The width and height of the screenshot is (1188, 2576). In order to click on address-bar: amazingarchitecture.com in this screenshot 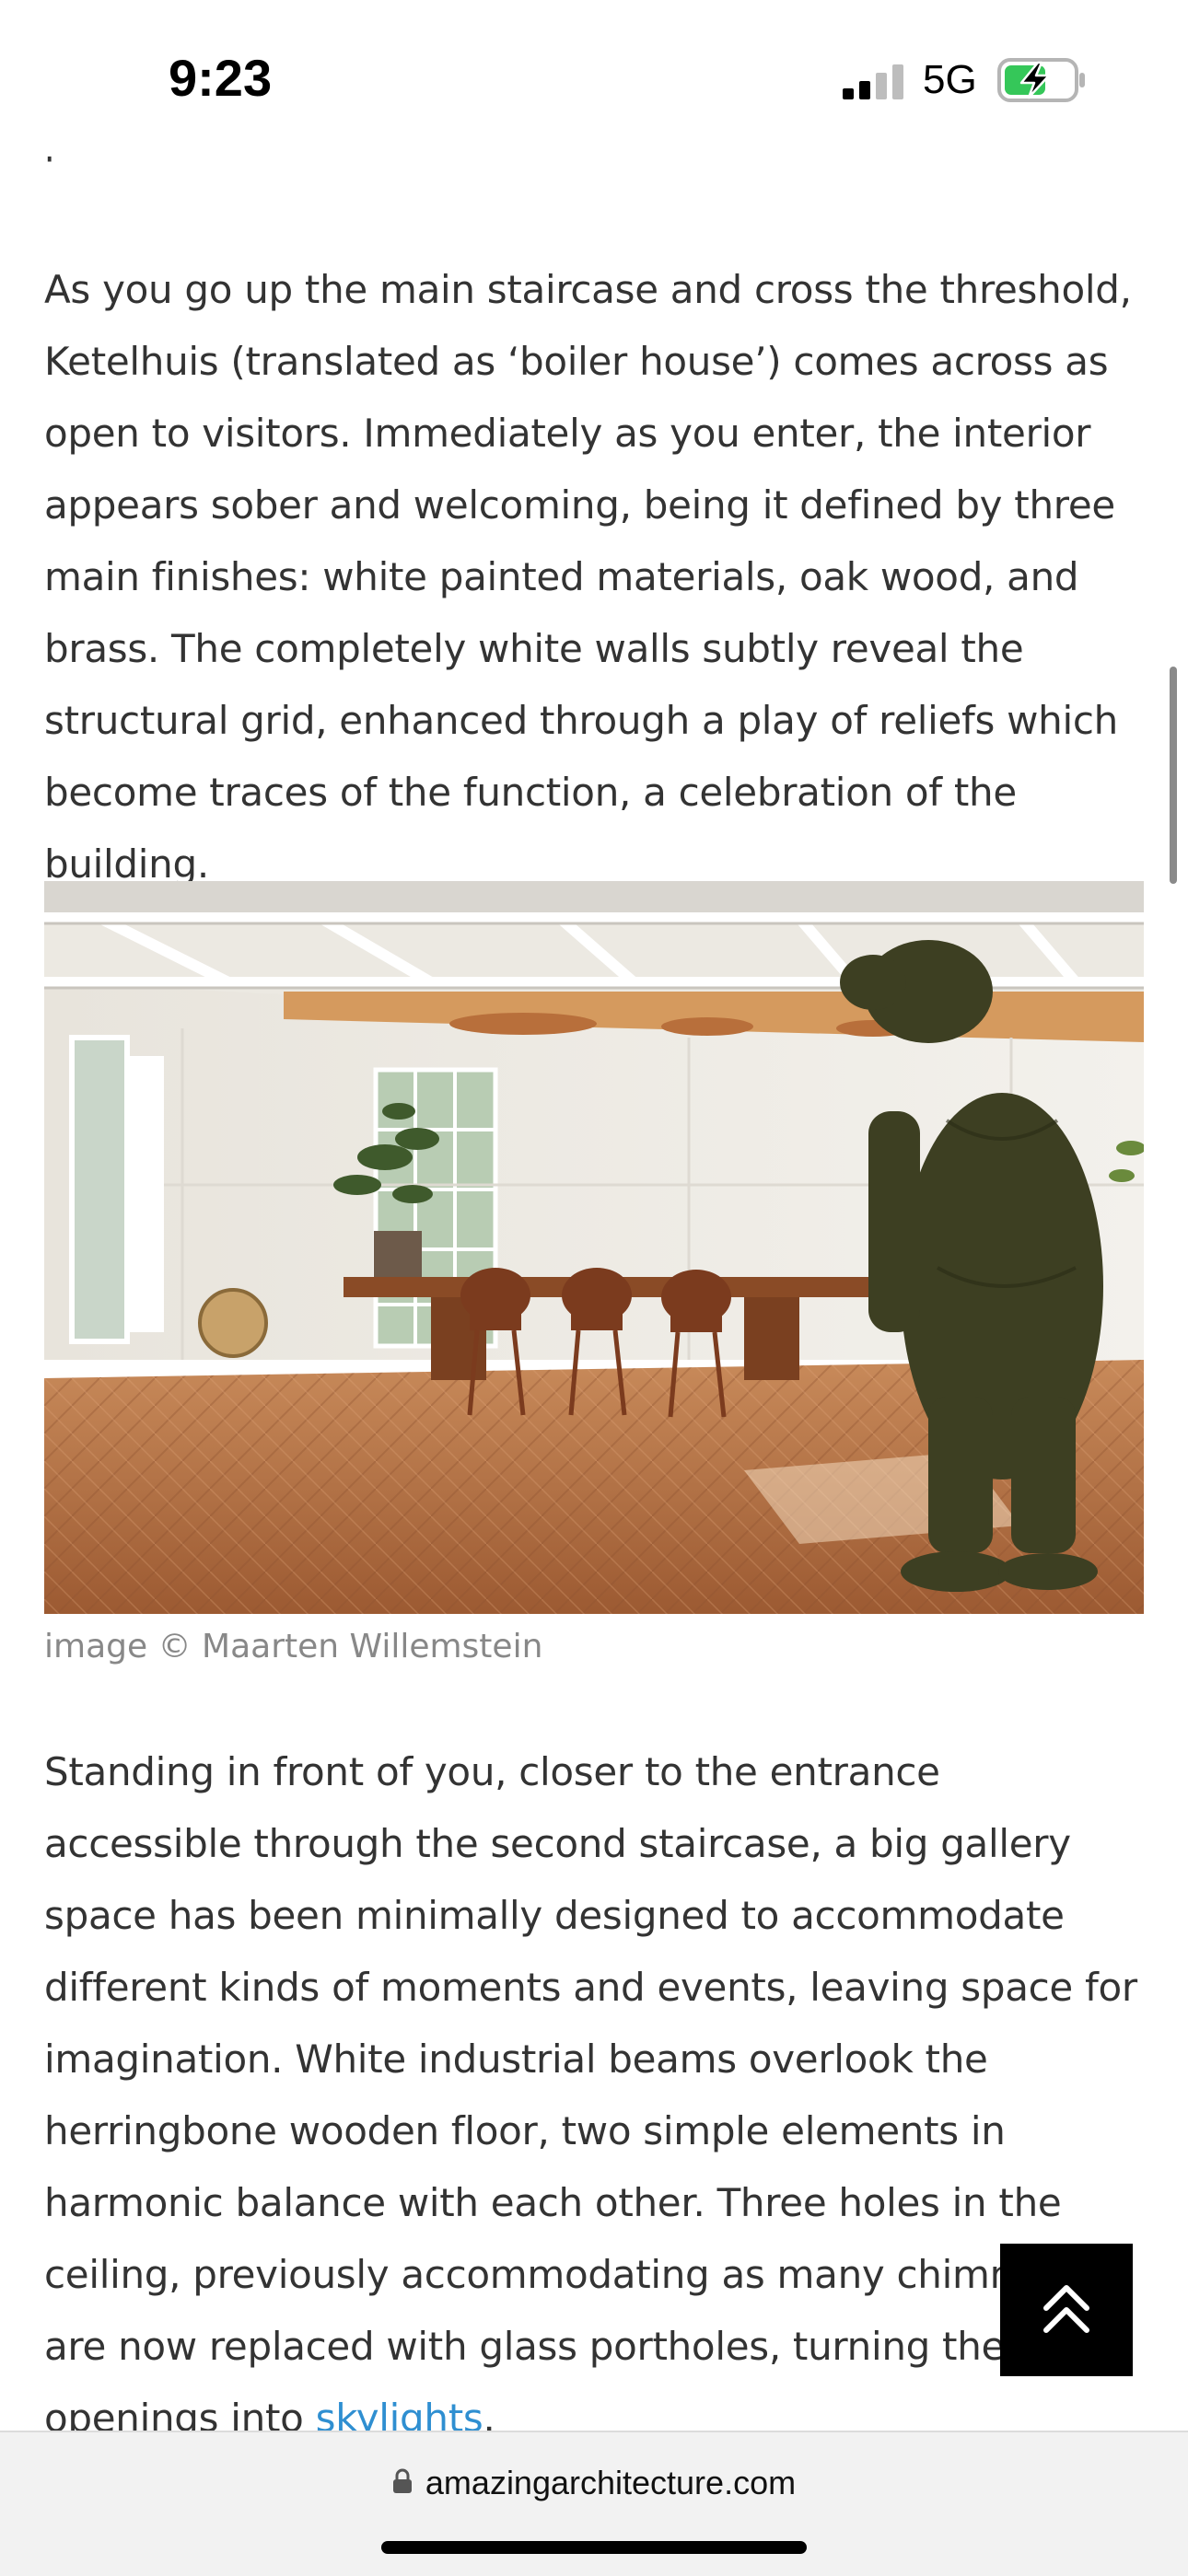, I will do `click(594, 2483)`.